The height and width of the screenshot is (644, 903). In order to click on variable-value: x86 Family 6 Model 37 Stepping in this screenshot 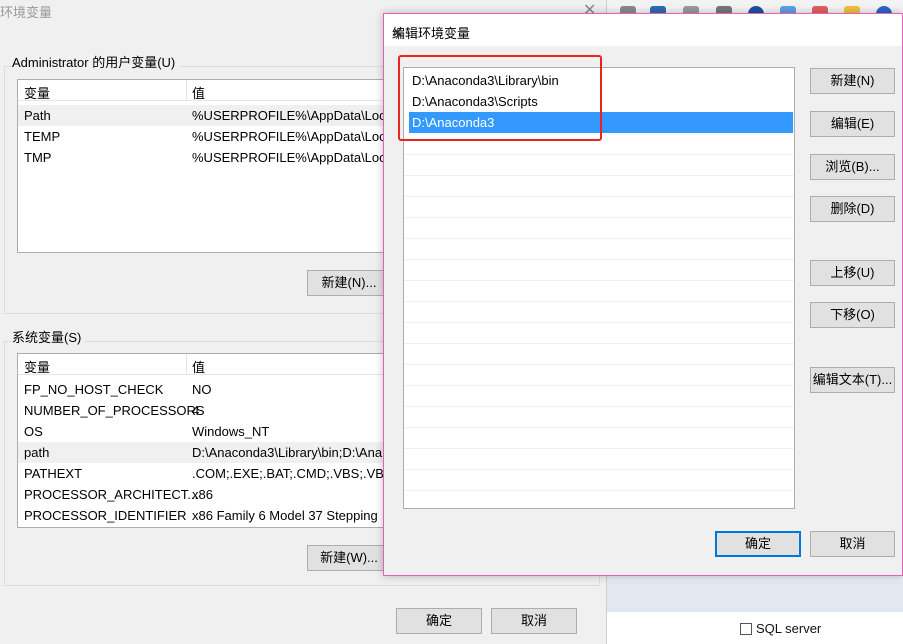, I will do `click(285, 515)`.